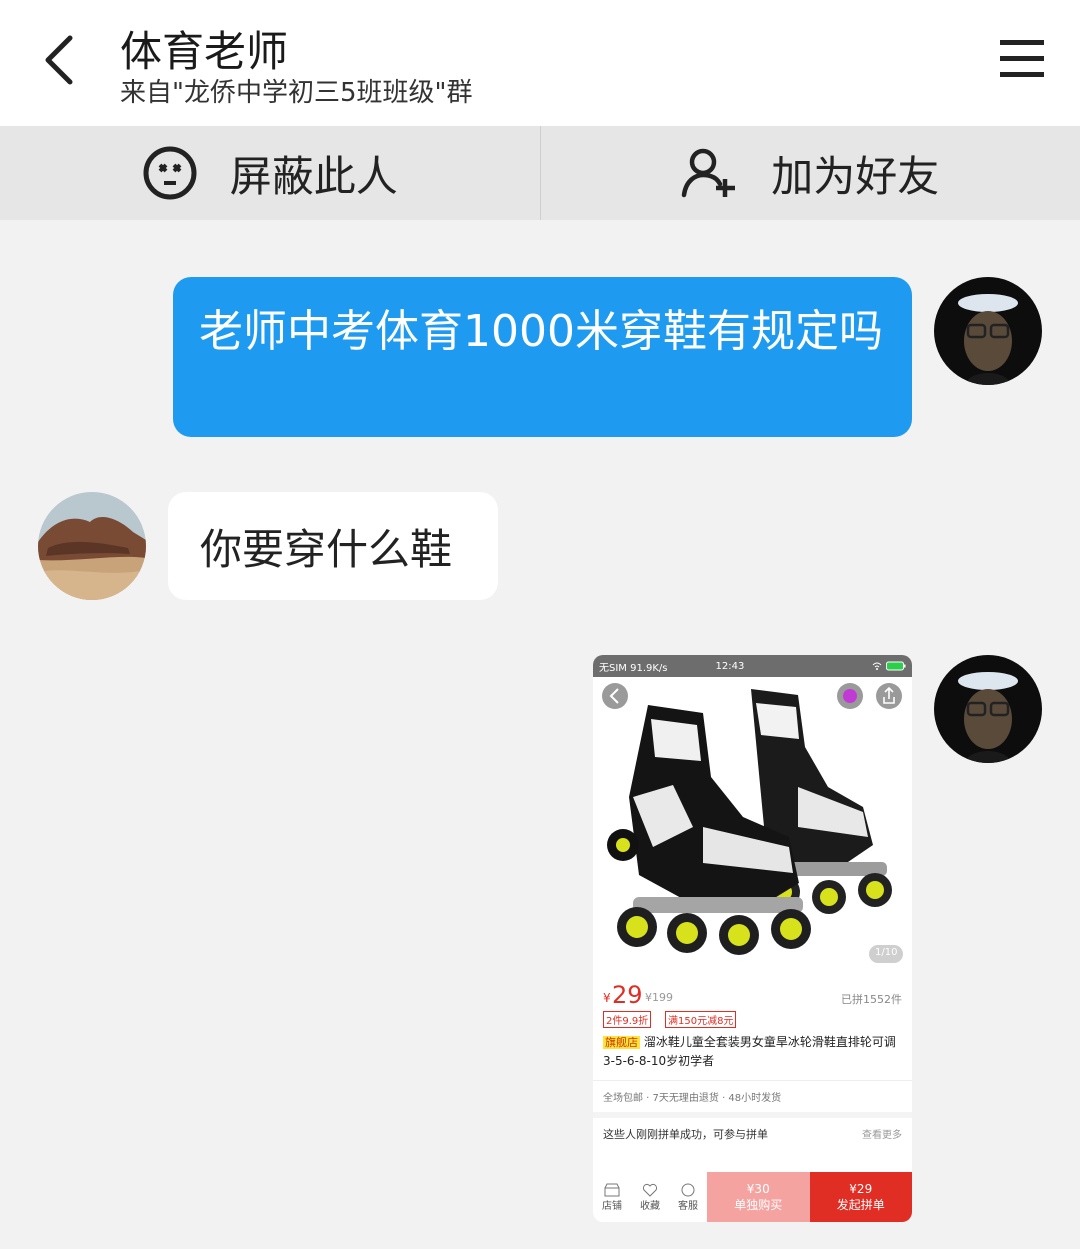 The image size is (1080, 1249). I want to click on block-user-label: 屏蔽此人, so click(313, 176).